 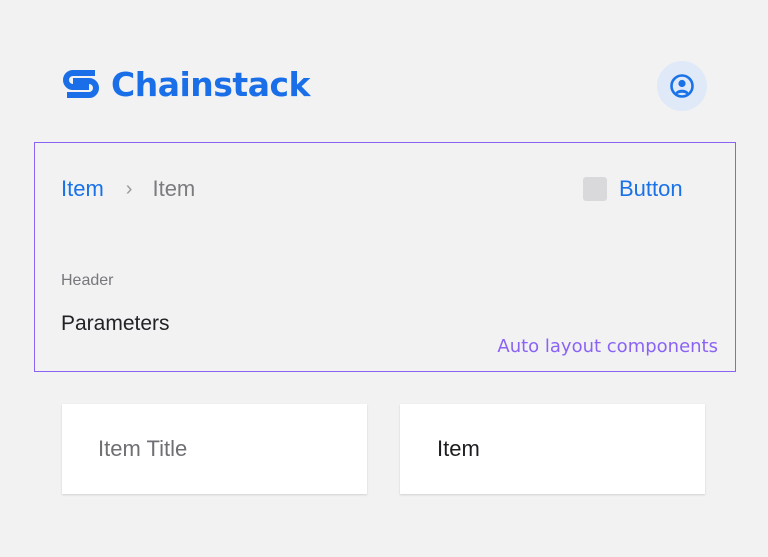 I want to click on item-card-title: Item Title, so click(x=143, y=448).